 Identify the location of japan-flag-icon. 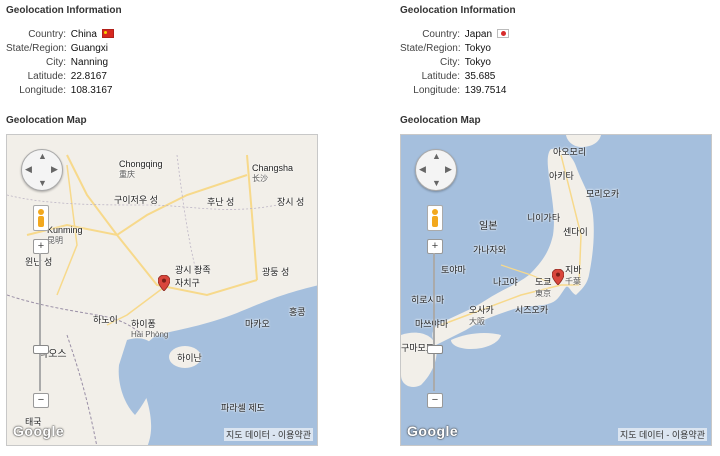
(502, 33).